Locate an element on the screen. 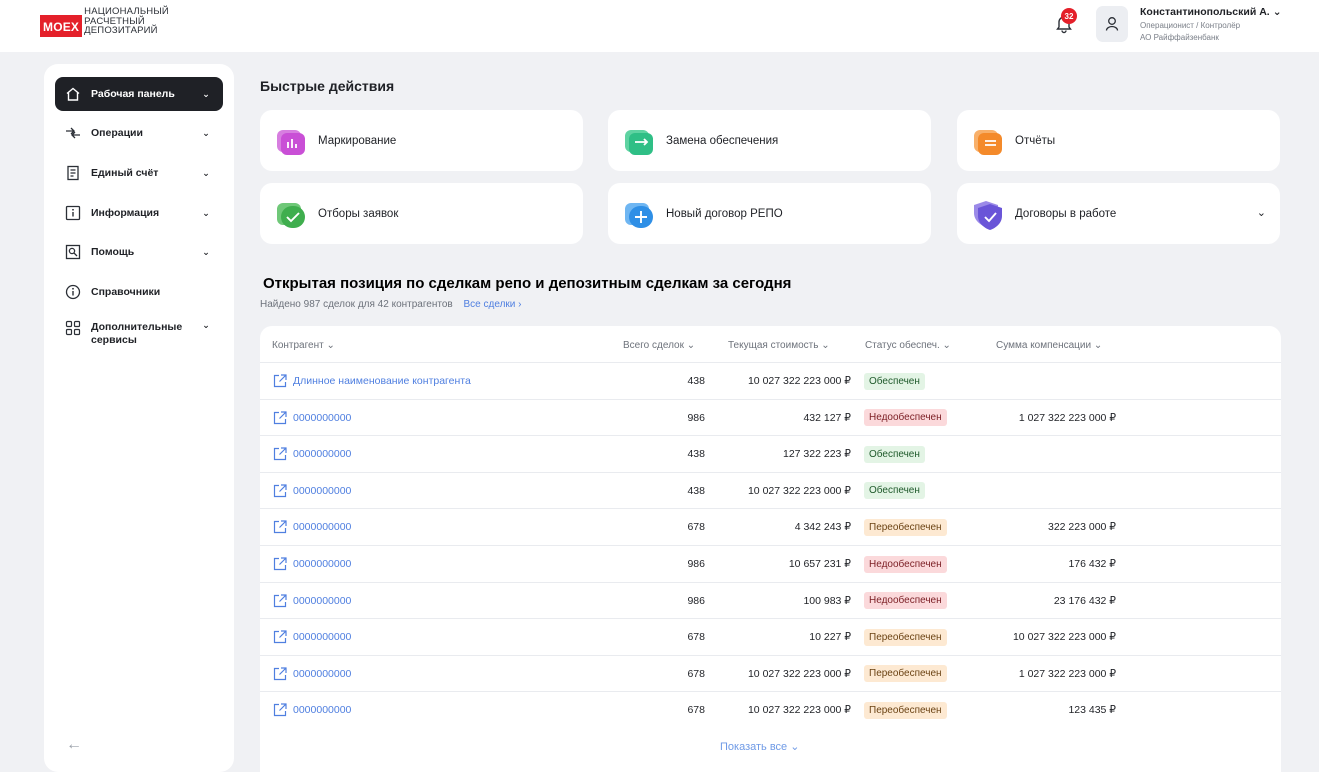  counterparty-name: Длинное наименование контрагента is located at coordinates (382, 381).